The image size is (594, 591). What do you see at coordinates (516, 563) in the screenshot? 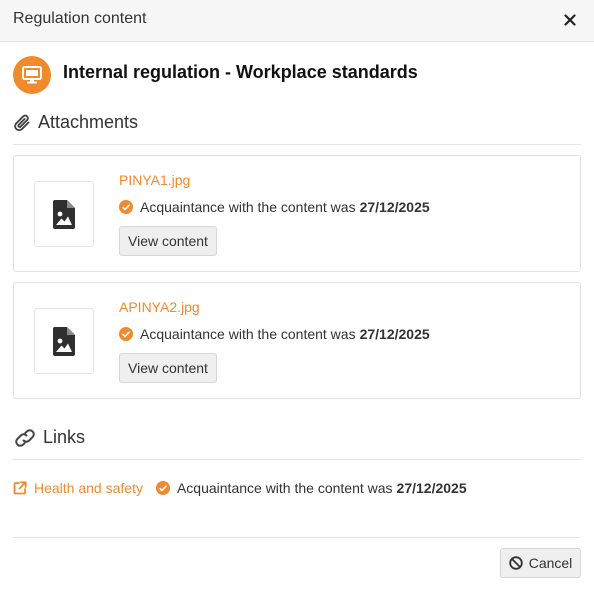
I see `ban-icon` at bounding box center [516, 563].